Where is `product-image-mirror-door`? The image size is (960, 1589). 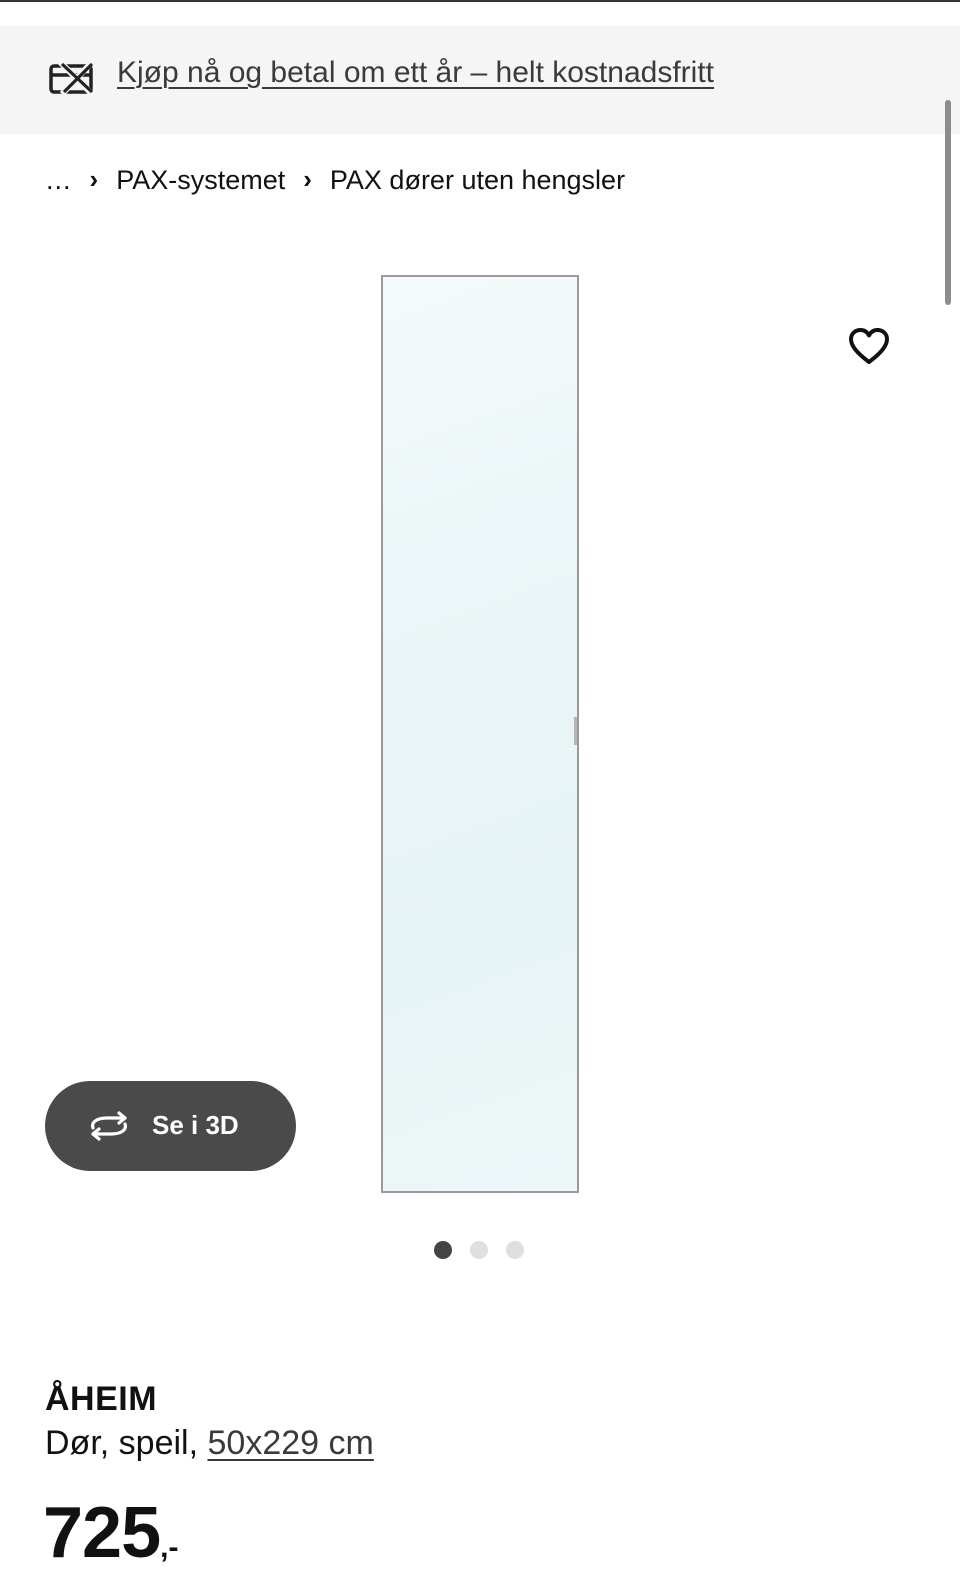
product-image-mirror-door is located at coordinates (480, 734).